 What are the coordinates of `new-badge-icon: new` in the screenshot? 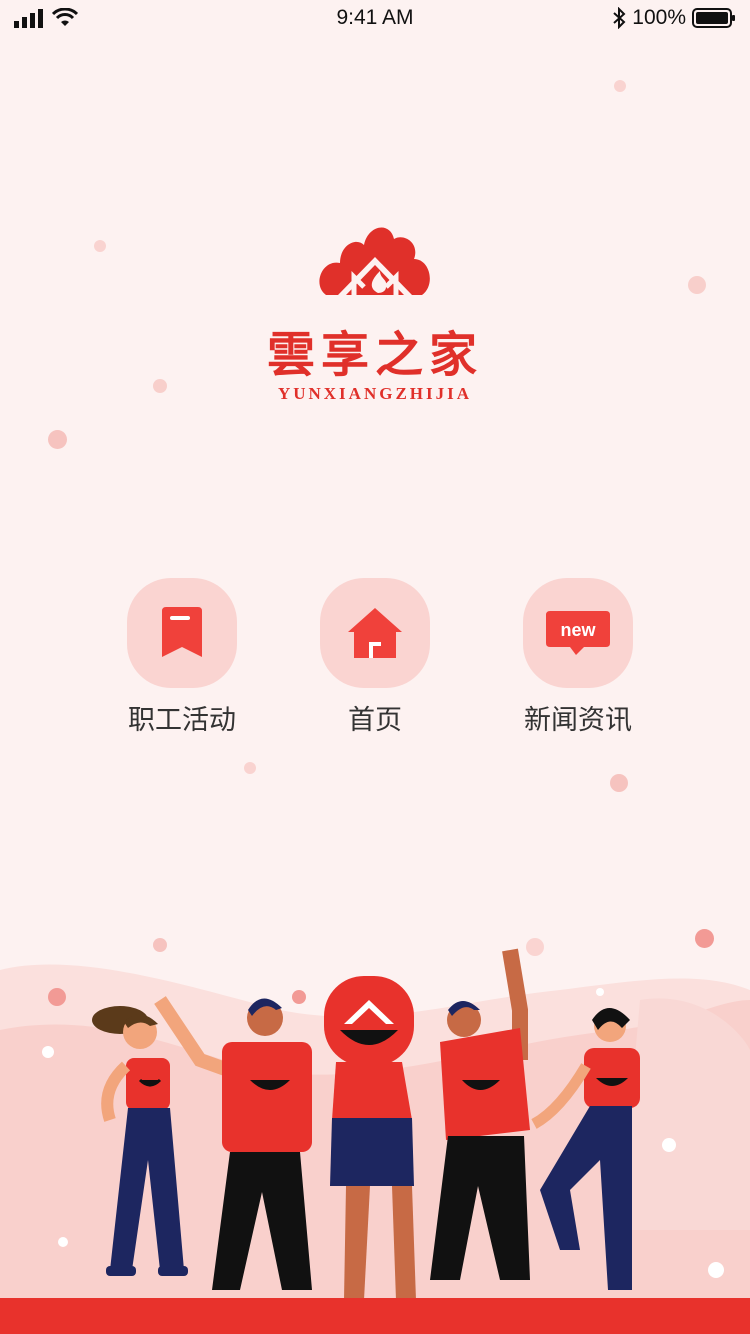 It's located at (578, 633).